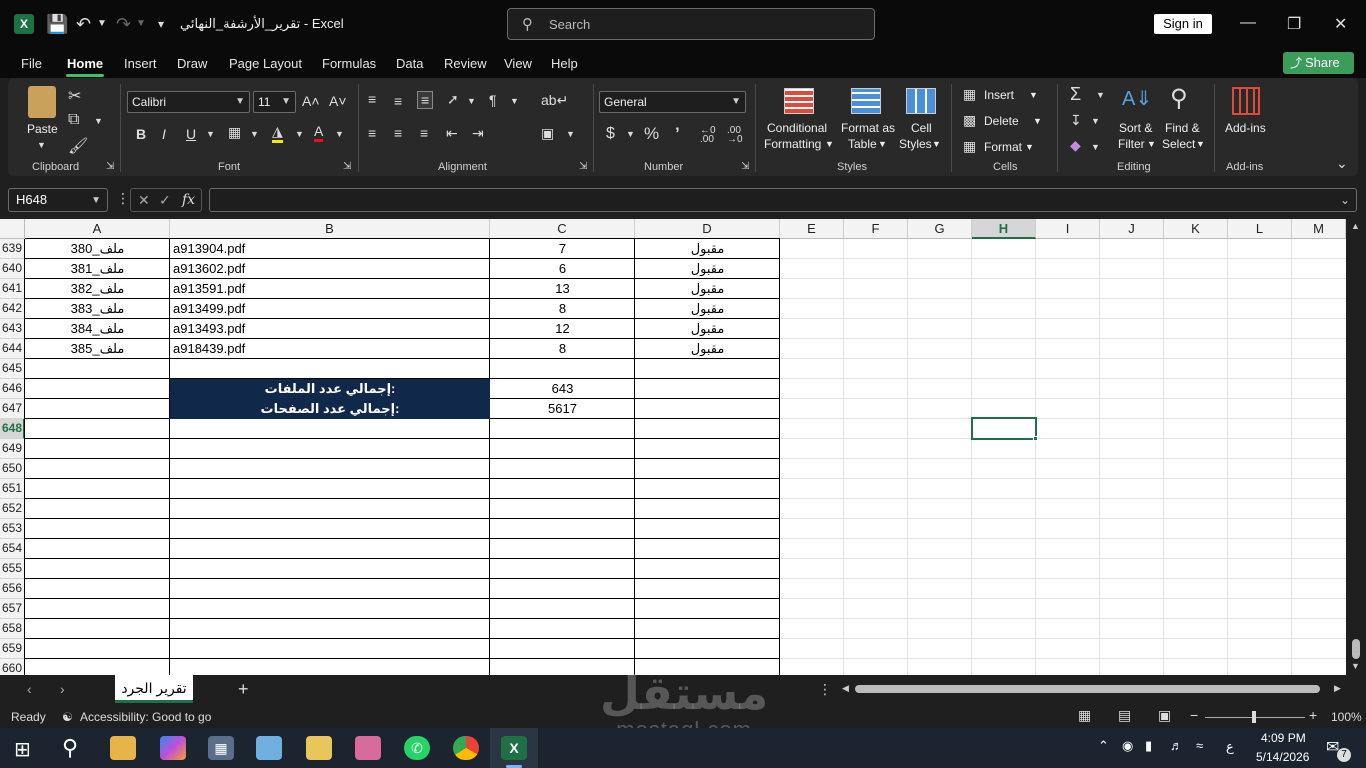 The image size is (1366, 768). Describe the element at coordinates (98, 121) in the screenshot. I see `copy-dropdown-icon: ▼` at that location.